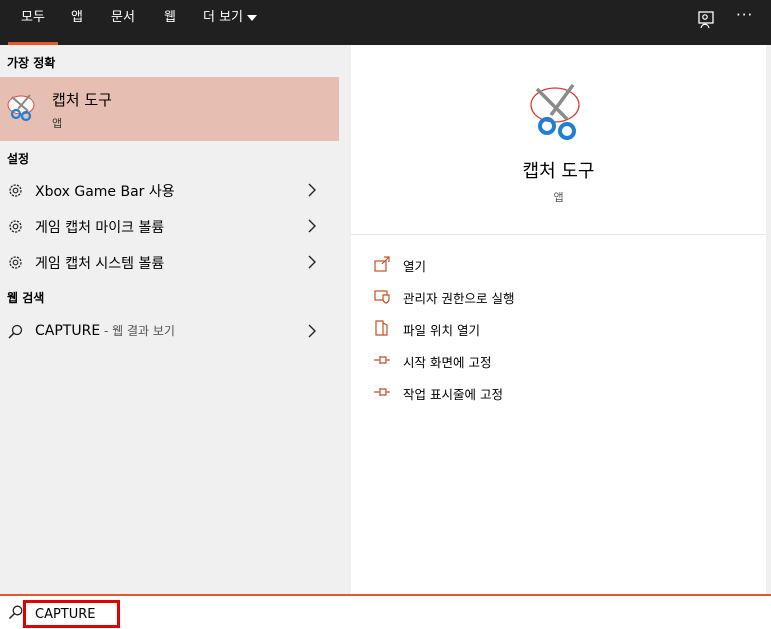 The width and height of the screenshot is (771, 629). What do you see at coordinates (169, 109) in the screenshot?
I see `best-match-item: 캡처 도구 앱` at bounding box center [169, 109].